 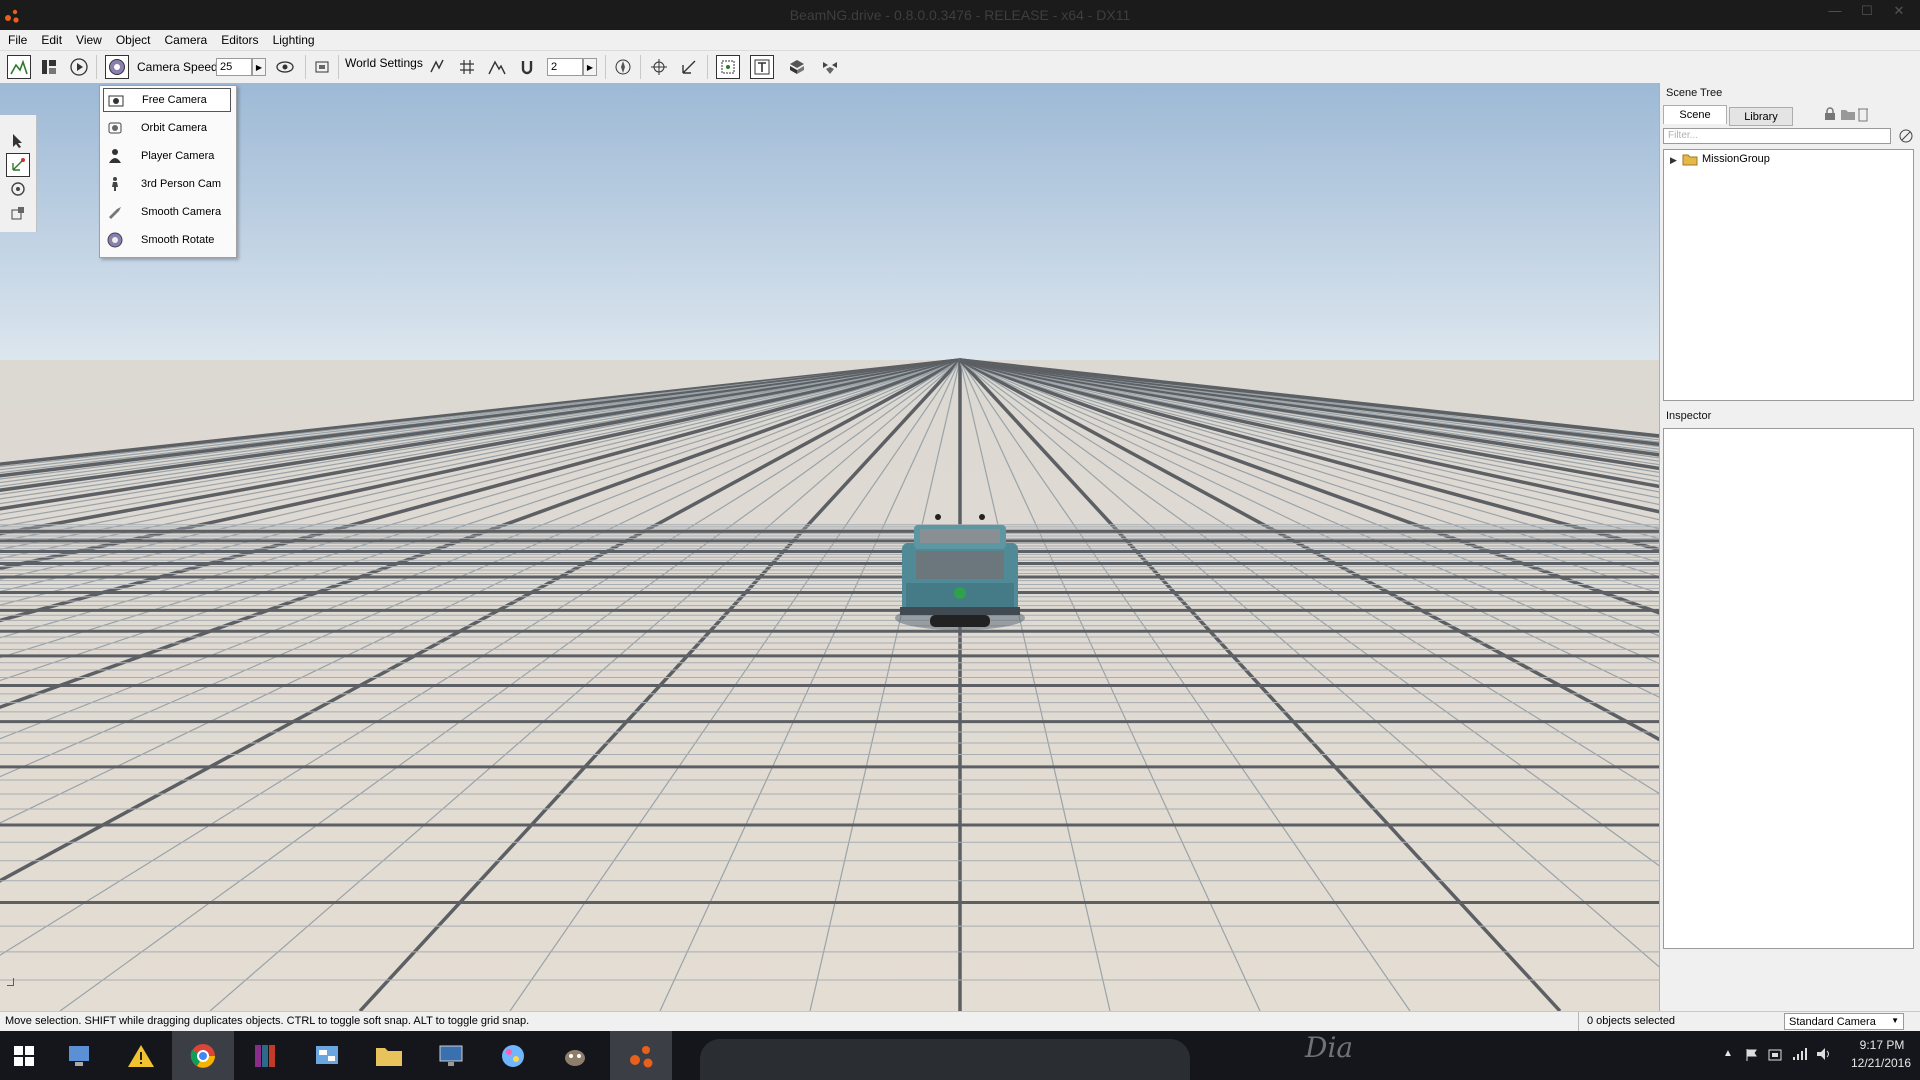 What do you see at coordinates (830, 67) in the screenshot?
I see `explode-prefab-button` at bounding box center [830, 67].